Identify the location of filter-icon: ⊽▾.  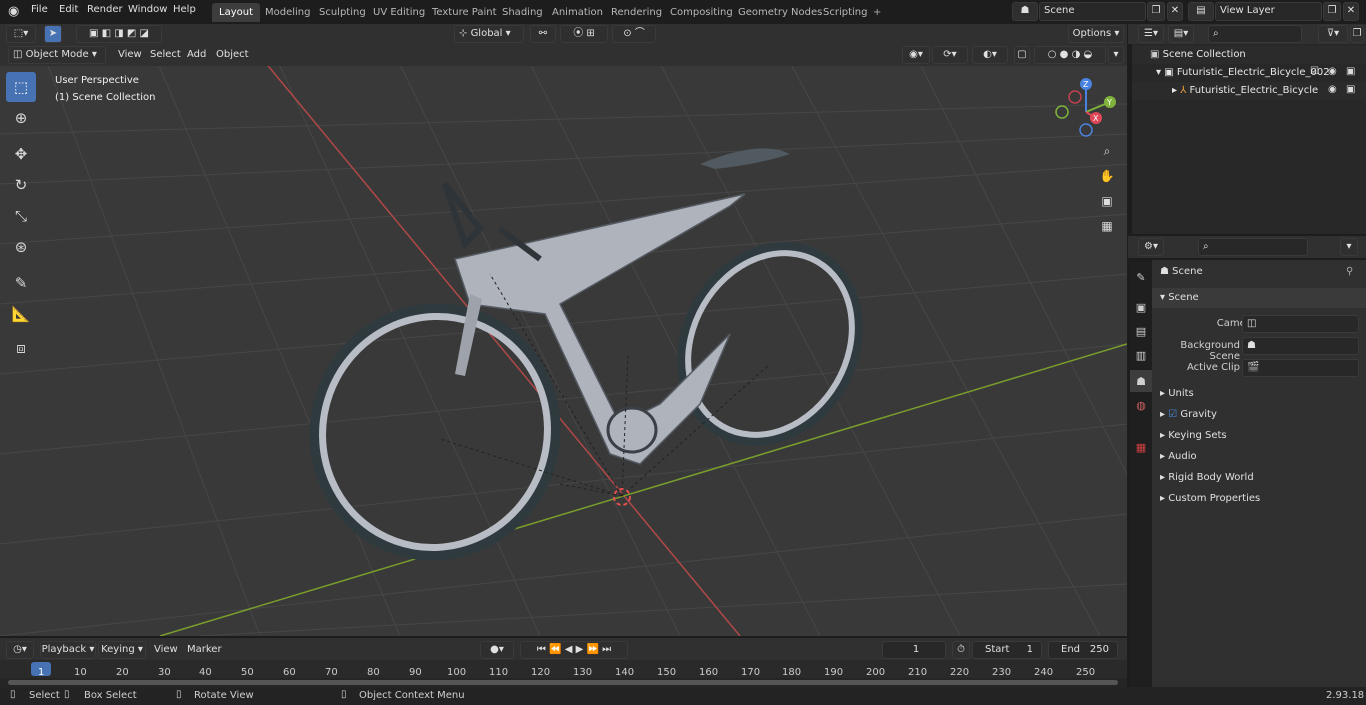
(1333, 34).